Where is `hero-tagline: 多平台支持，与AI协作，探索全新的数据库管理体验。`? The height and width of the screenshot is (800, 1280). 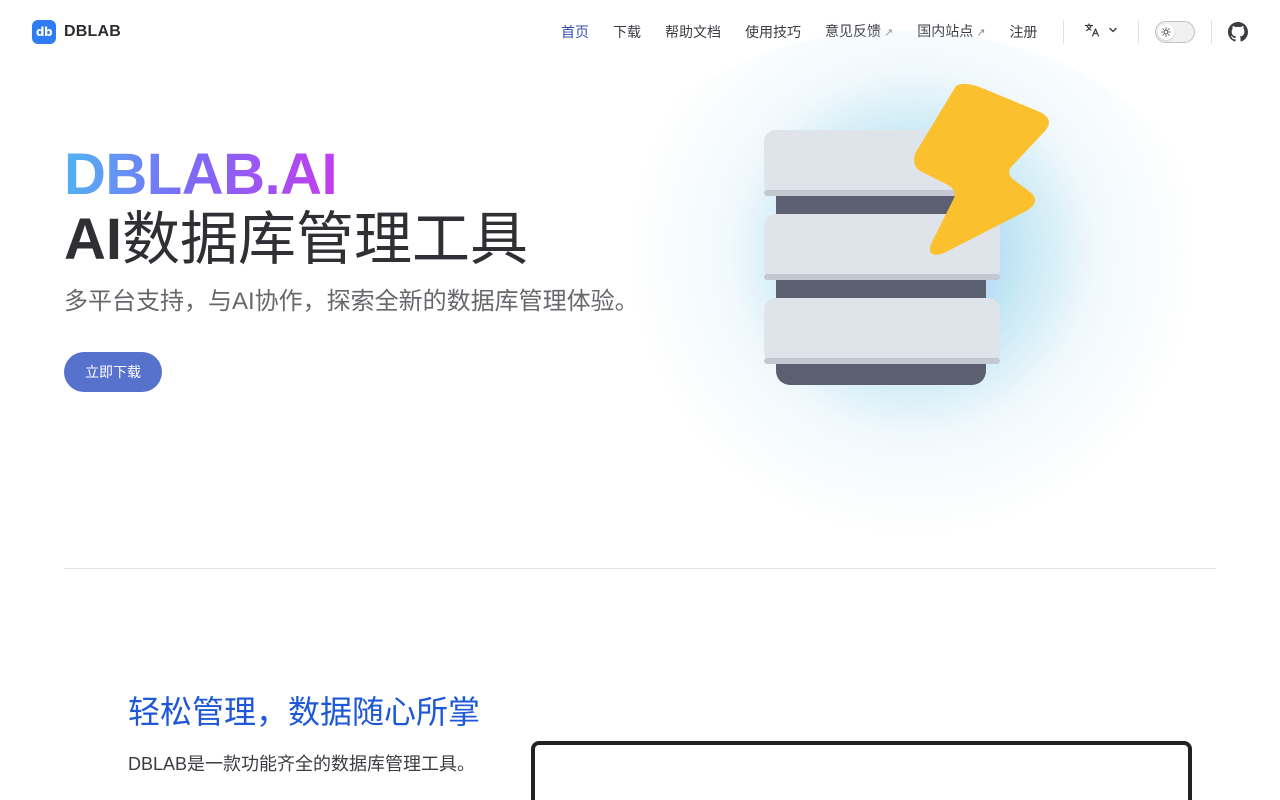
hero-tagline: 多平台支持，与AI协作，探索全新的数据库管理体验。 is located at coordinates (351, 301).